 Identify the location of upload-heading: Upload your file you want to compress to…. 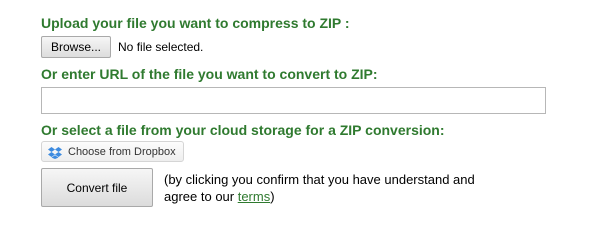
(195, 23).